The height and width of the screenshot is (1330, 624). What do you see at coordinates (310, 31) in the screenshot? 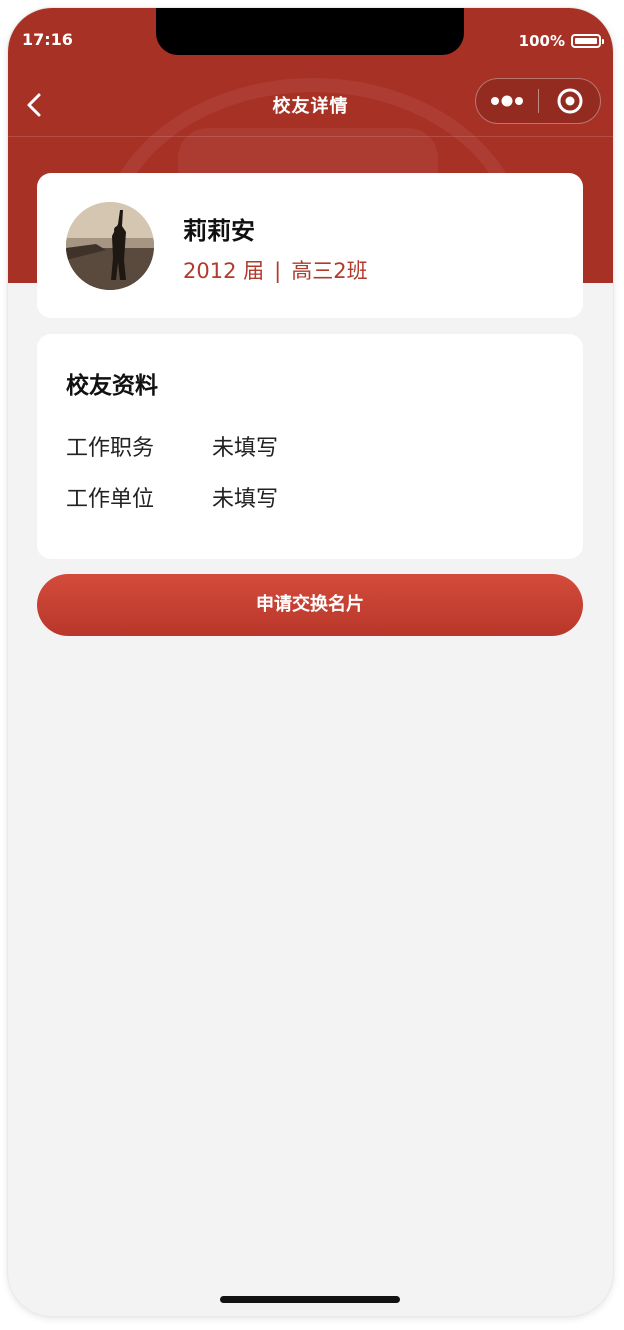
I see `device-notch` at bounding box center [310, 31].